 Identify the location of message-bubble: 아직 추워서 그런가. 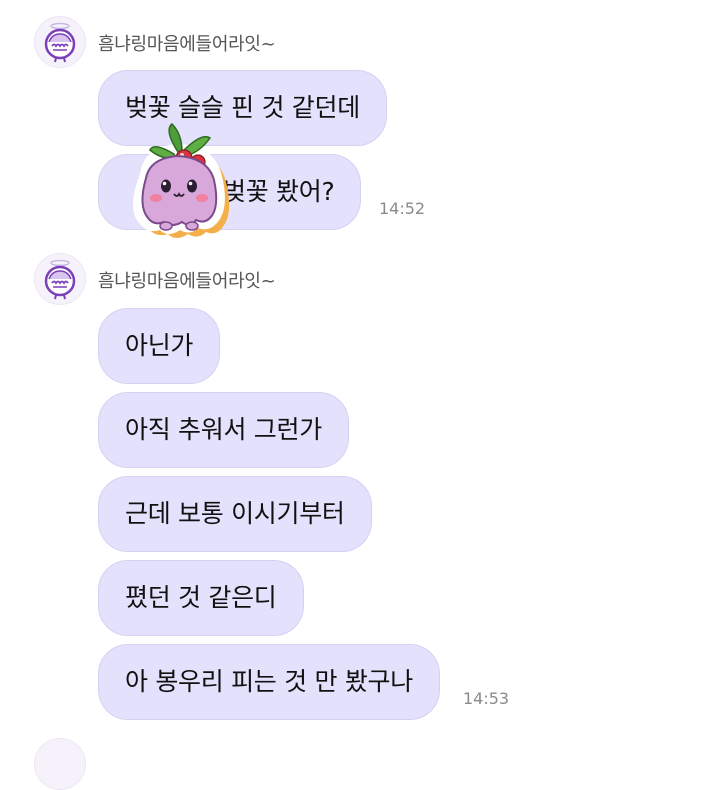
(223, 430).